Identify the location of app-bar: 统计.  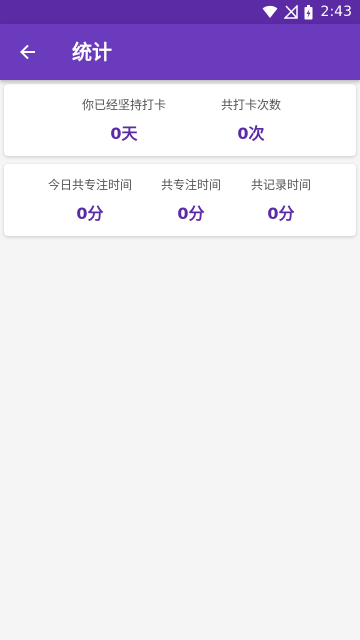
(180, 52).